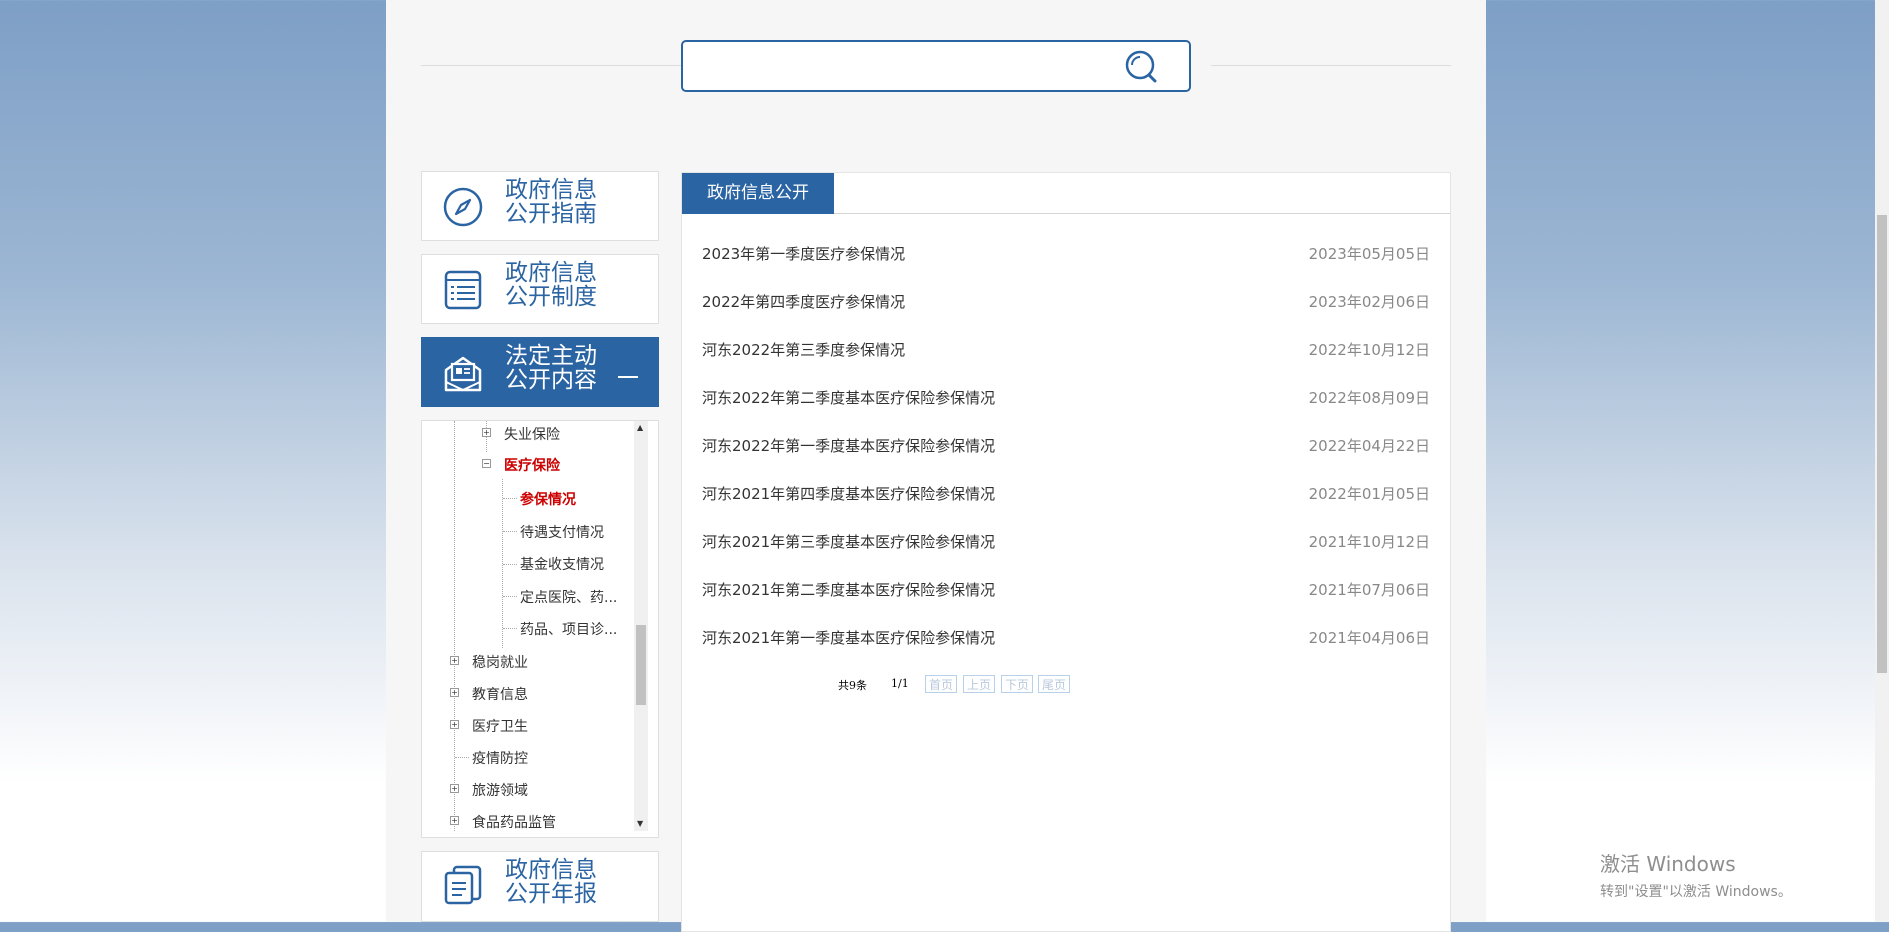 This screenshot has height=932, width=1889. What do you see at coordinates (803, 350) in the screenshot?
I see `list-item-title: 河东2022年第三季度参保情况` at bounding box center [803, 350].